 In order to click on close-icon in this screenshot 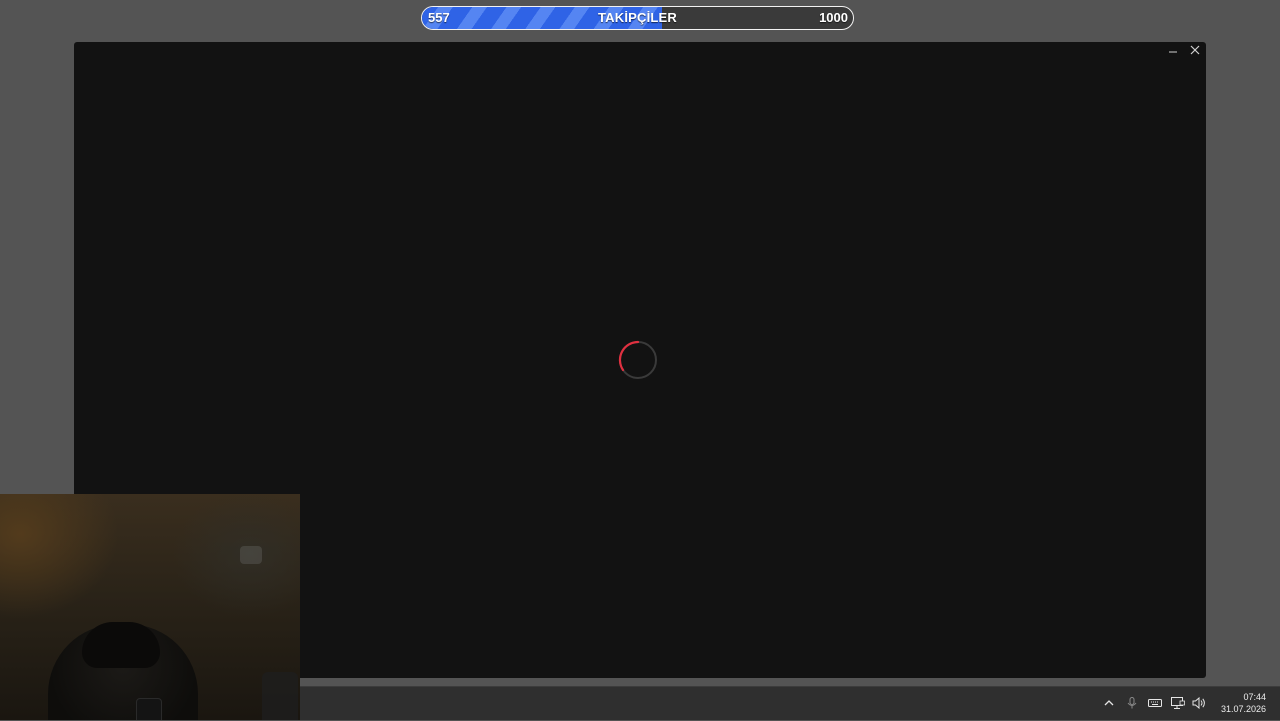, I will do `click(1195, 50)`.